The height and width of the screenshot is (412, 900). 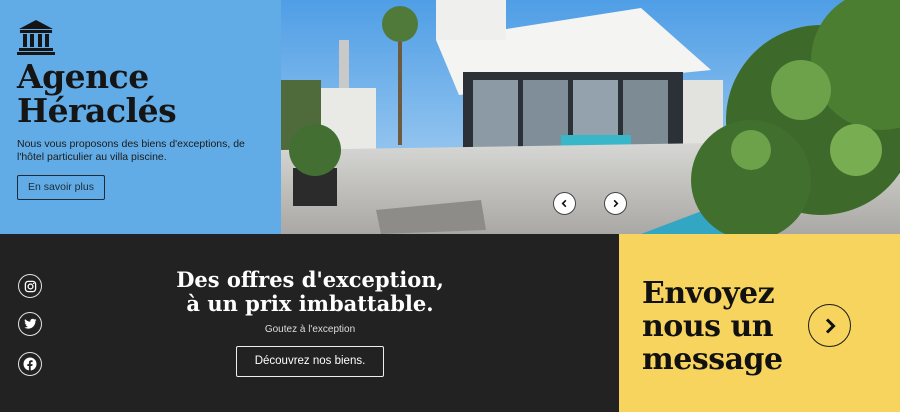 What do you see at coordinates (97, 110) in the screenshot?
I see `brand-line-2: Héraclés` at bounding box center [97, 110].